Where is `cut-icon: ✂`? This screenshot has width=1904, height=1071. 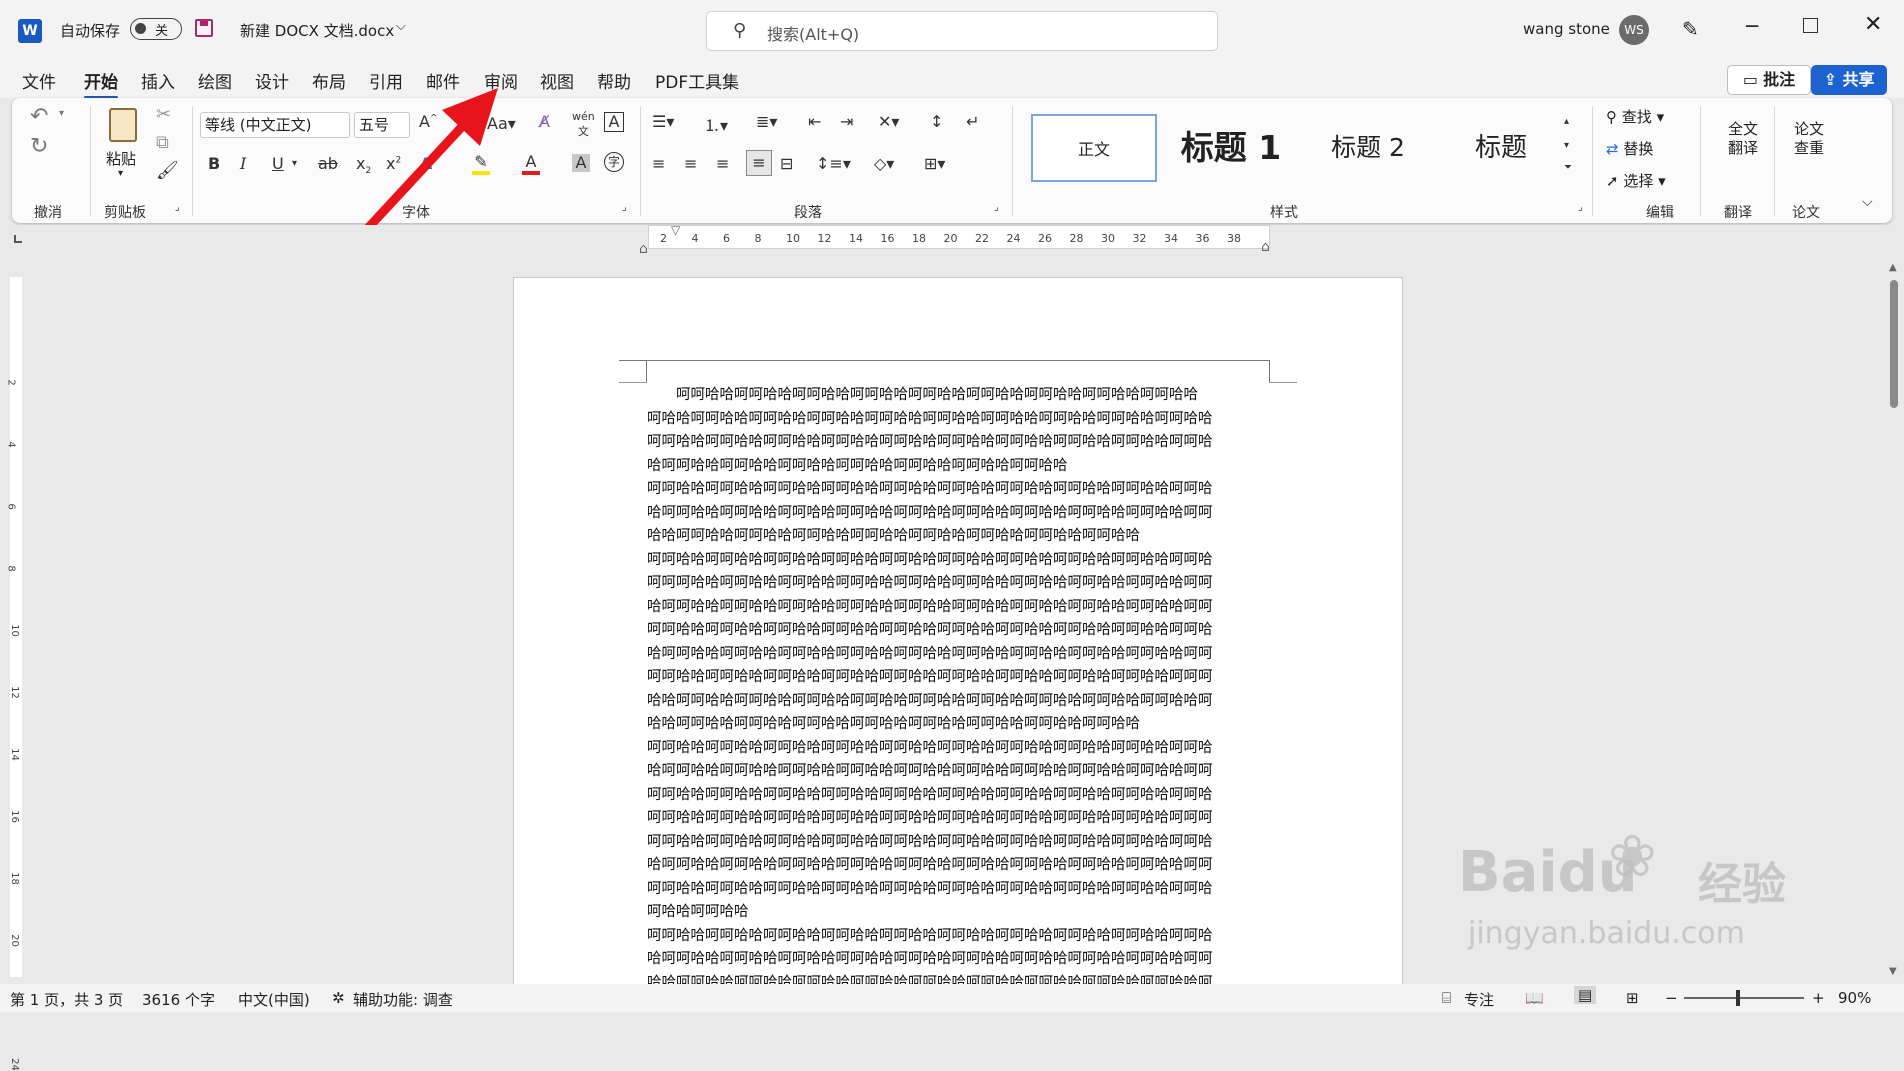
cut-icon: ✂ is located at coordinates (163, 114).